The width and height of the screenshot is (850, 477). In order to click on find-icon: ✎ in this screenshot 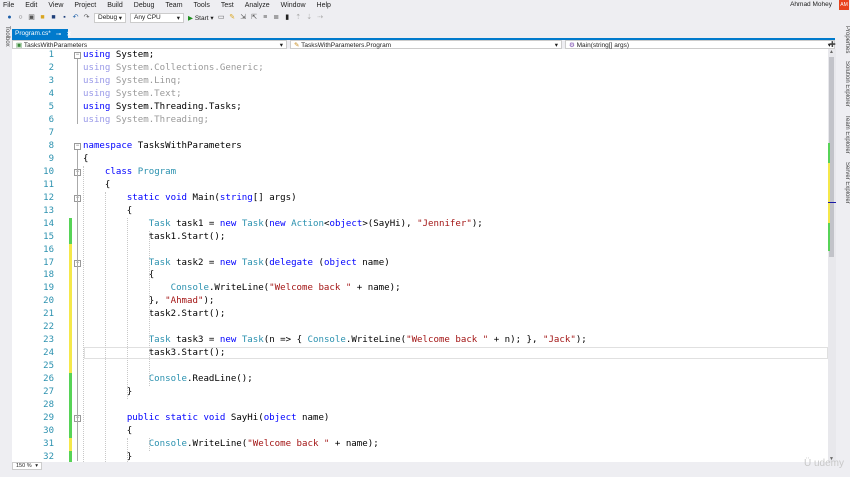, I will do `click(232, 17)`.